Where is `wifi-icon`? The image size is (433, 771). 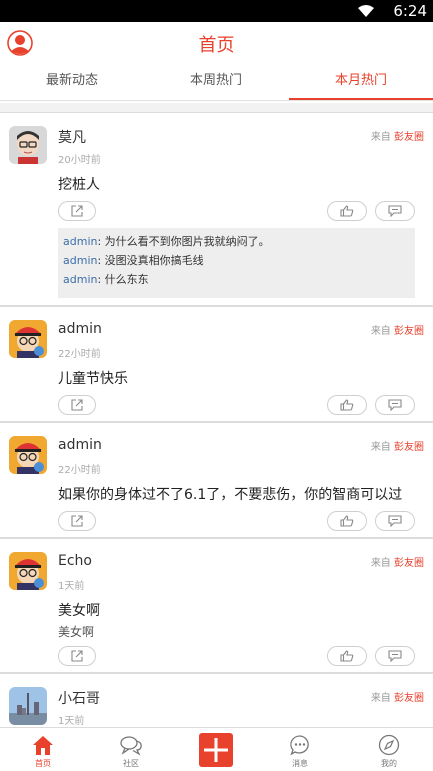 wifi-icon is located at coordinates (366, 11).